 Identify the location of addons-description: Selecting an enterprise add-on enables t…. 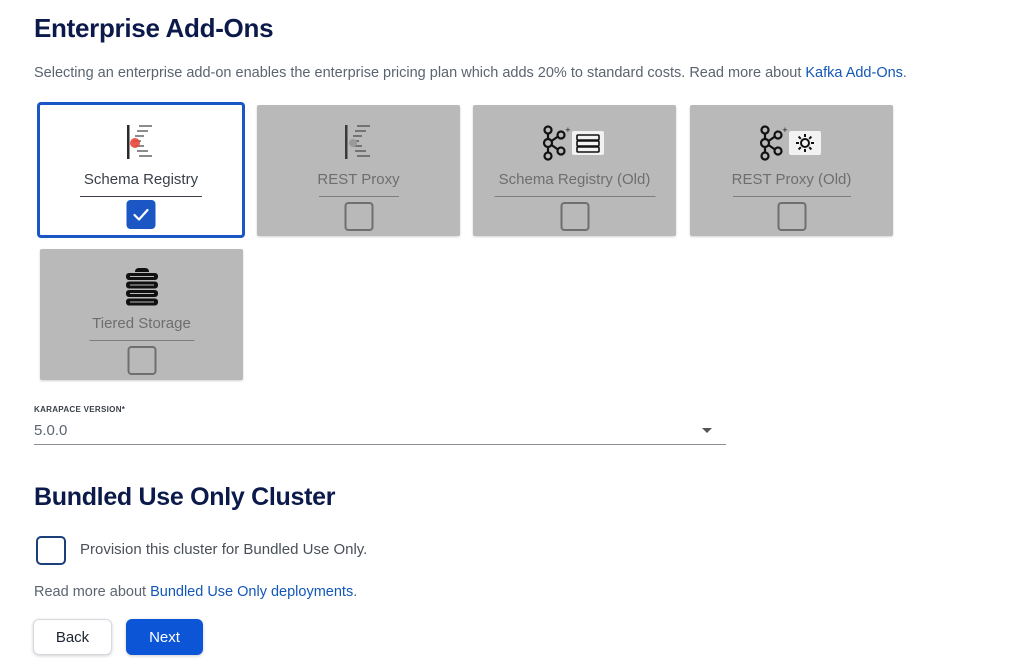
(470, 73).